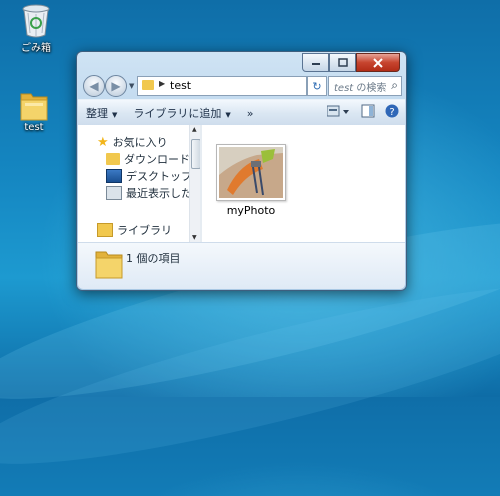 The image size is (500, 496). I want to click on window-controls, so click(351, 62).